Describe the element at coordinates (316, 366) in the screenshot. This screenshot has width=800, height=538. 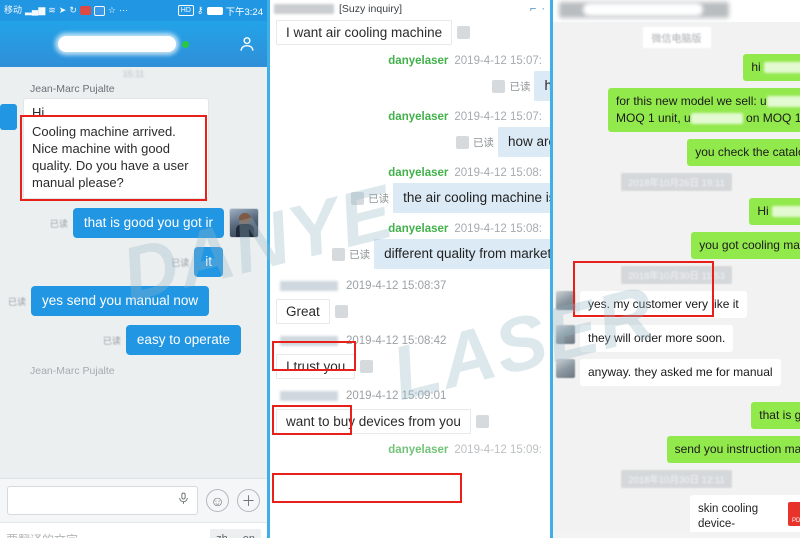
I see `incoming-message-bubble: I trust you` at that location.